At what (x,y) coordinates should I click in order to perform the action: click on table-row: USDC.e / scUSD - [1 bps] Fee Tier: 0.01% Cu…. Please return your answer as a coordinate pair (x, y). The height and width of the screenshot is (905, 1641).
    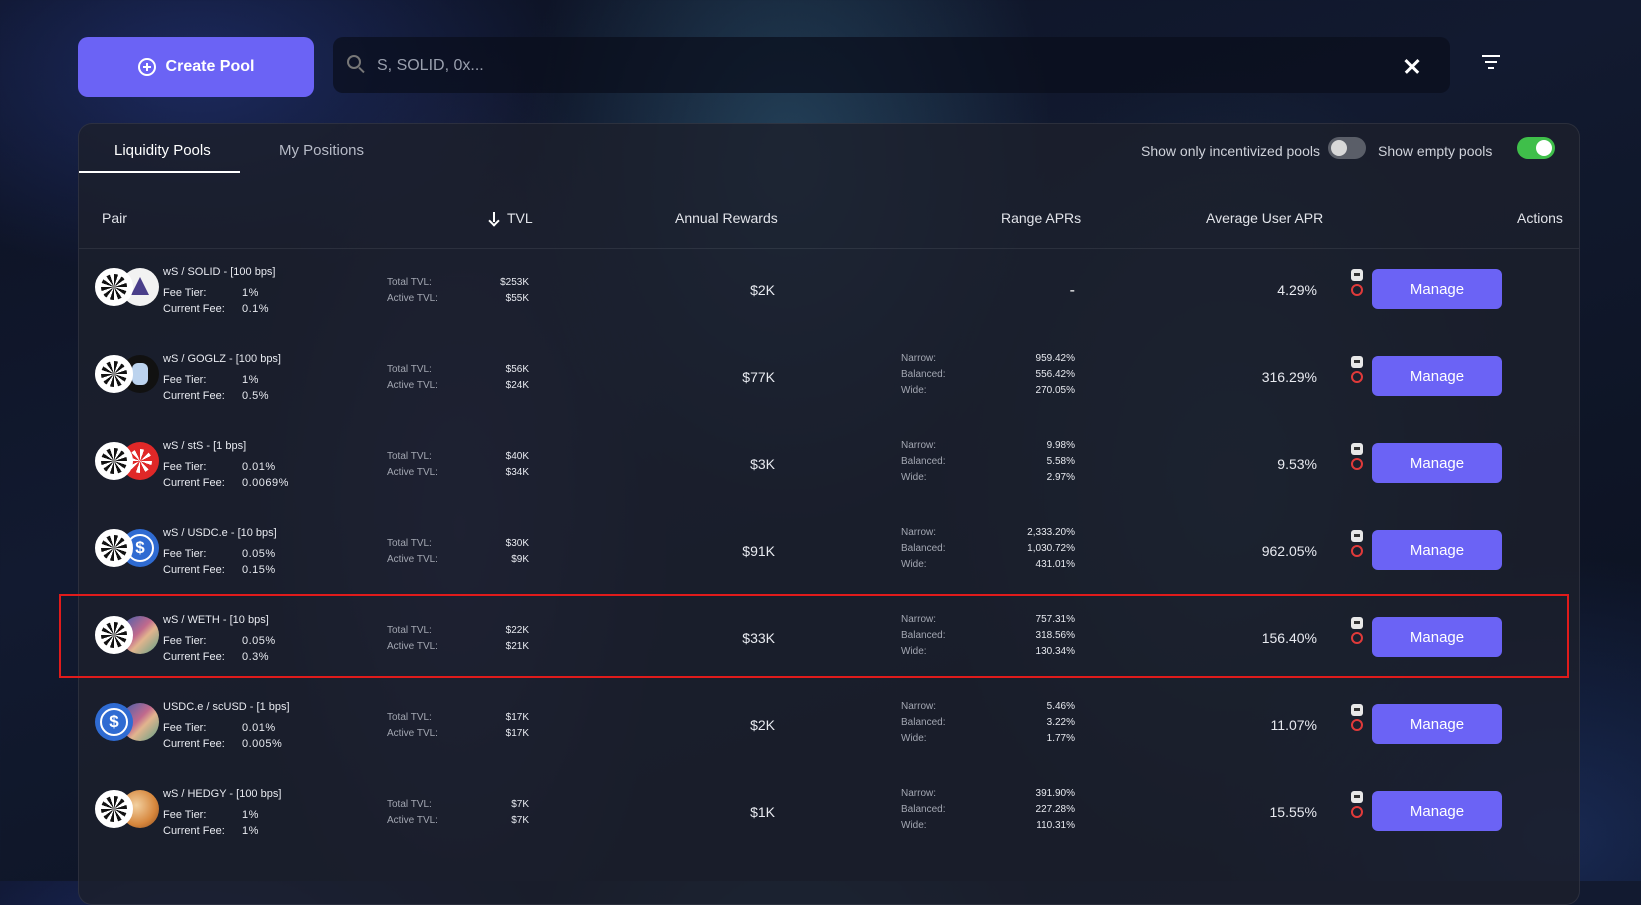
    Looking at the image, I should click on (829, 726).